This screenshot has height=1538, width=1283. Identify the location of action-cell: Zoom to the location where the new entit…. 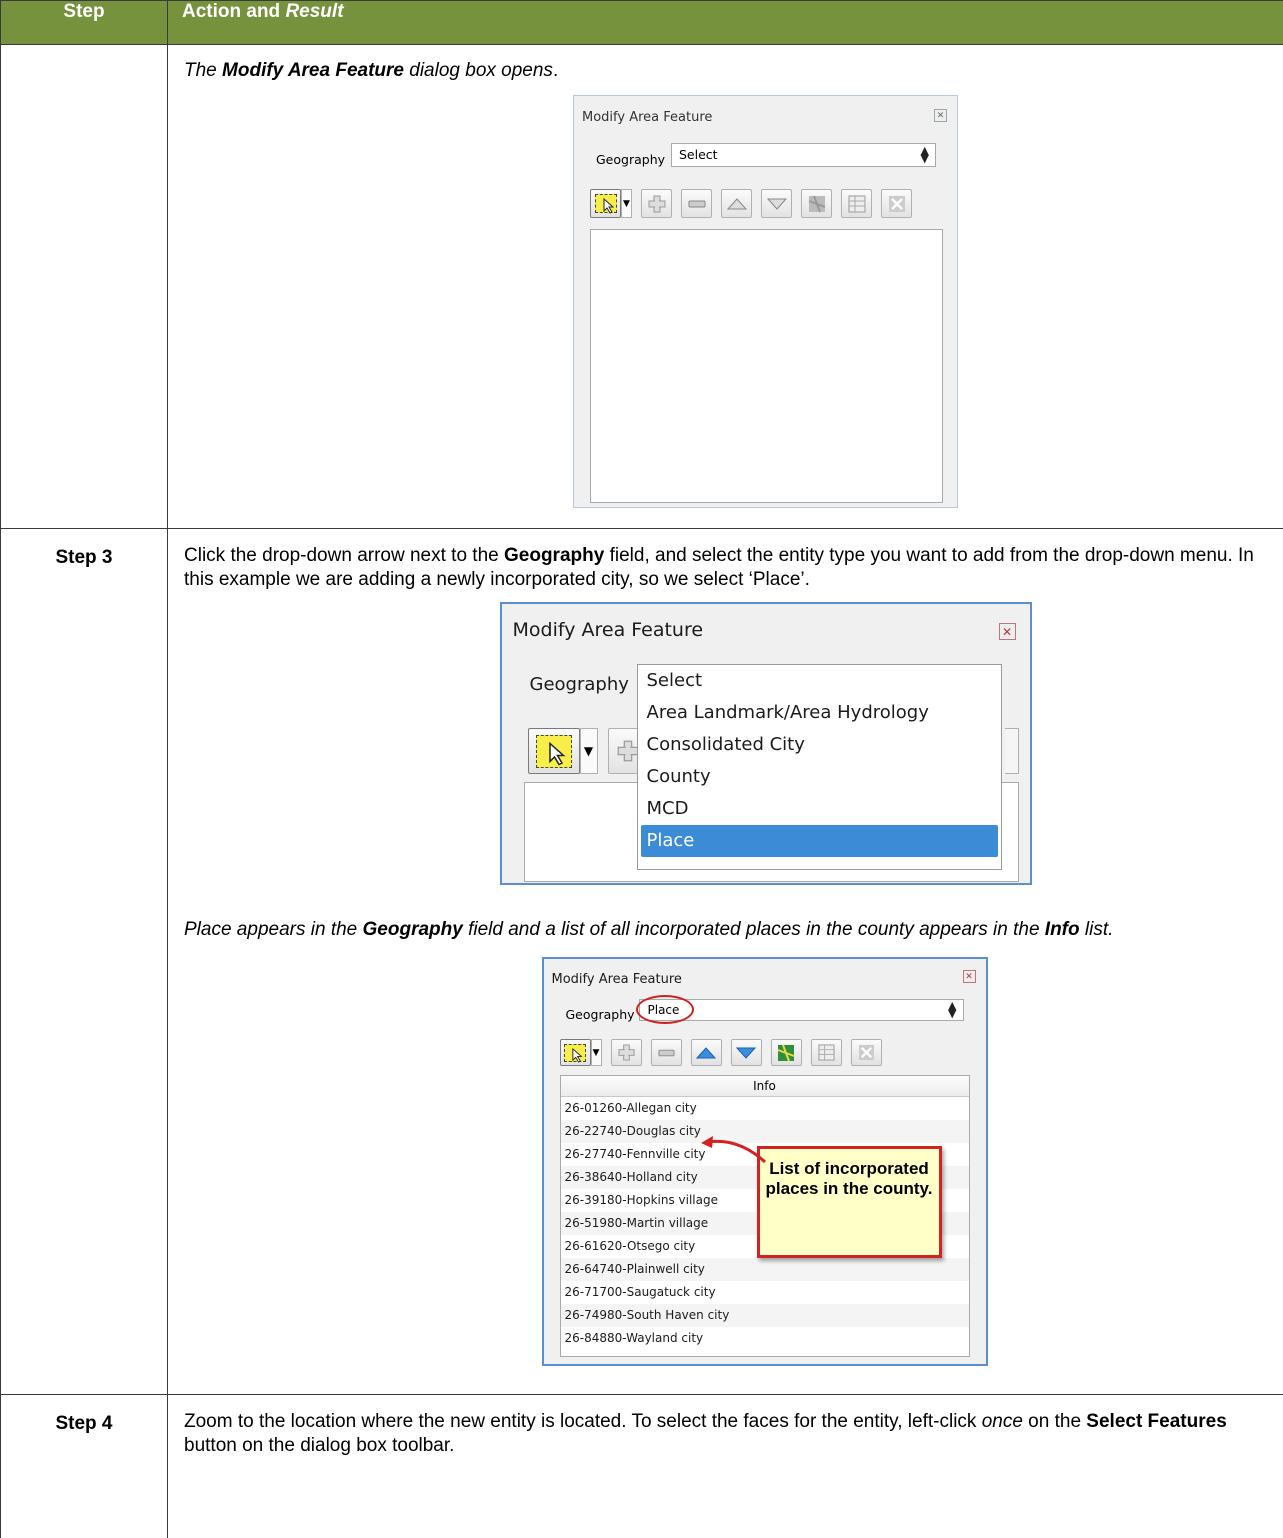
(725, 1466).